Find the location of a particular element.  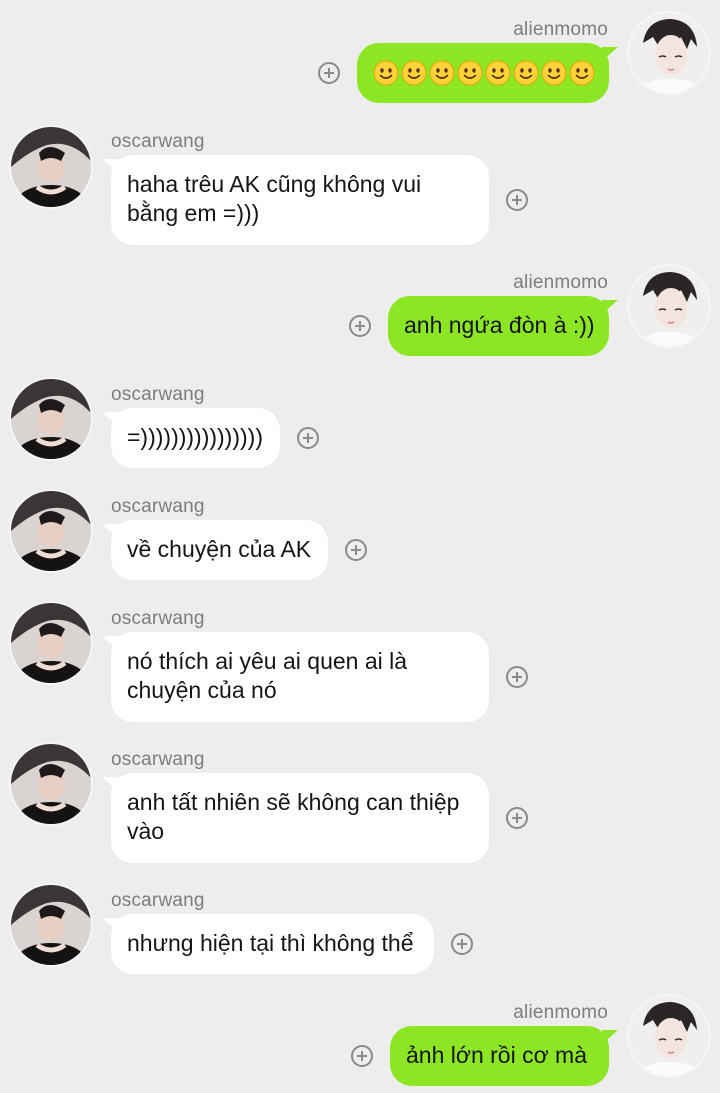

message-row: oscarwang =)))))))))))))))) is located at coordinates (360, 424).